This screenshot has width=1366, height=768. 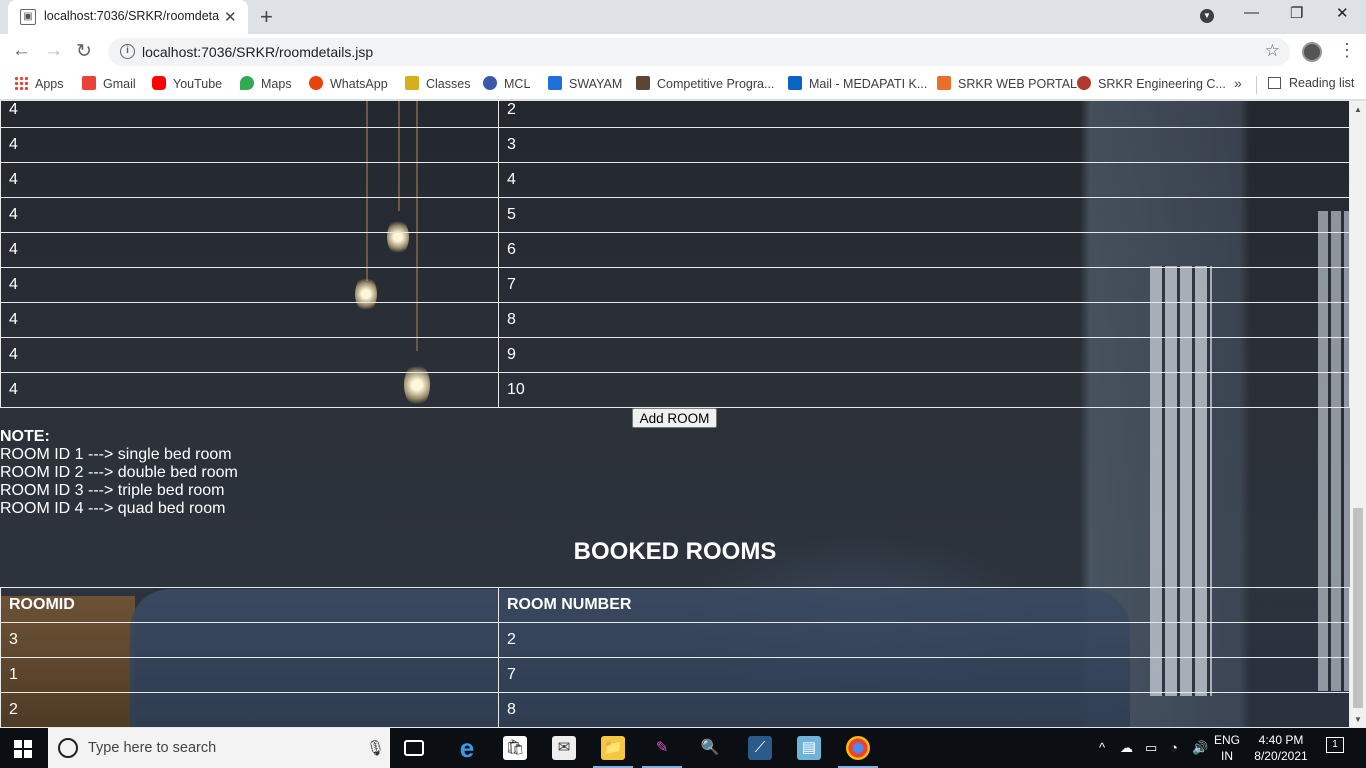 I want to click on back-arrow-icon: ←, so click(x=21, y=51).